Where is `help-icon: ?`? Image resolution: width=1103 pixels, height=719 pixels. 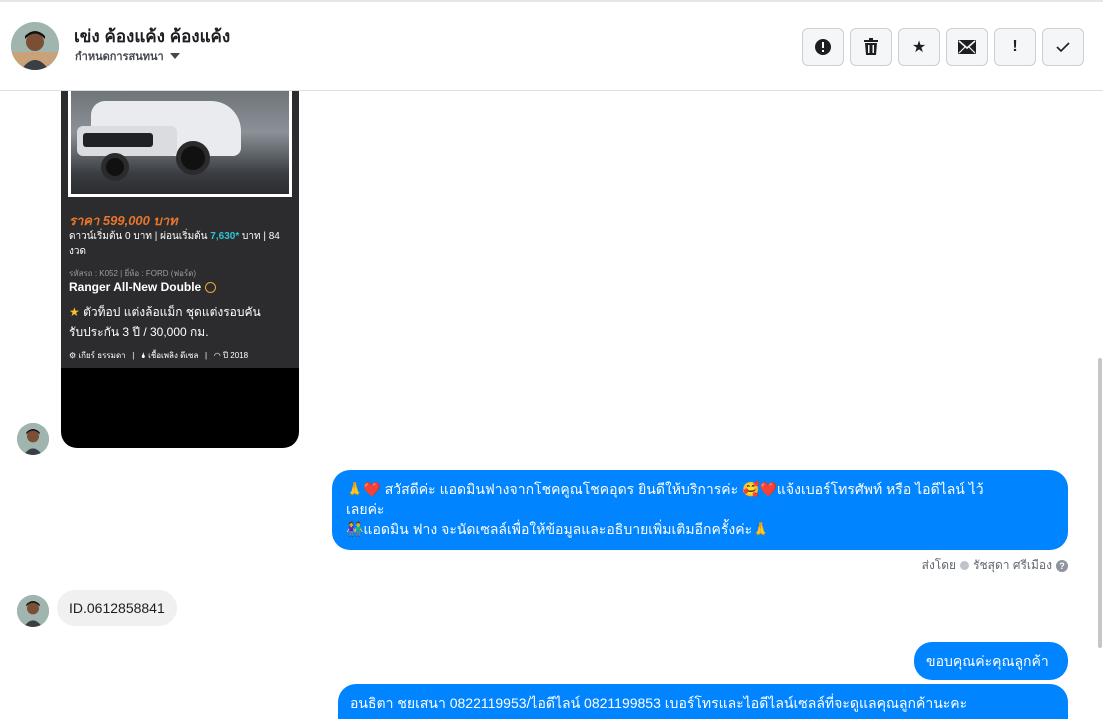 help-icon: ? is located at coordinates (1062, 565).